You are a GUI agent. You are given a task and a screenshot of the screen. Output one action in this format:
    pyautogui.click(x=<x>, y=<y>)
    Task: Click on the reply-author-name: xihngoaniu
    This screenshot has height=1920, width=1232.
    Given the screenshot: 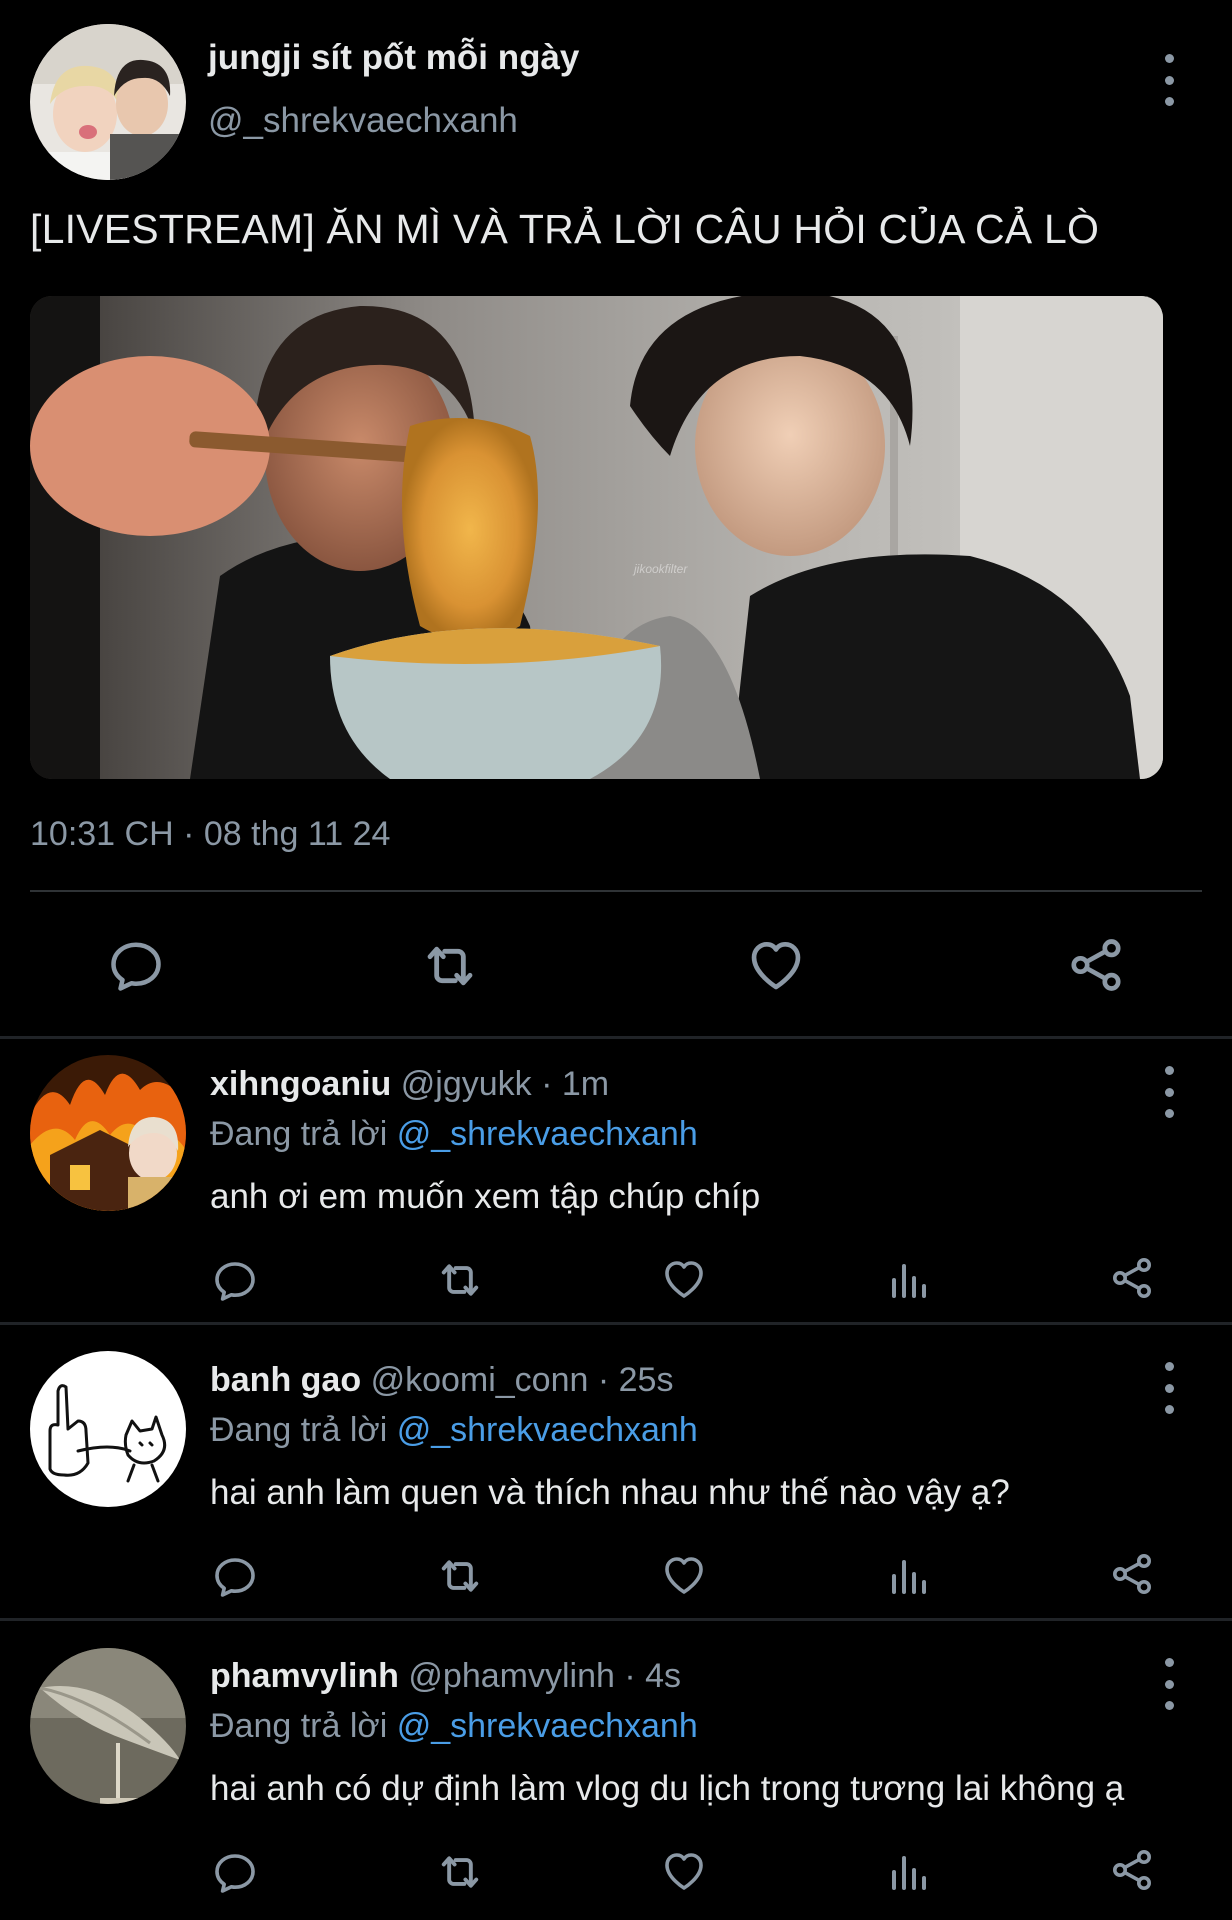 What is the action you would take?
    pyautogui.click(x=300, y=1084)
    